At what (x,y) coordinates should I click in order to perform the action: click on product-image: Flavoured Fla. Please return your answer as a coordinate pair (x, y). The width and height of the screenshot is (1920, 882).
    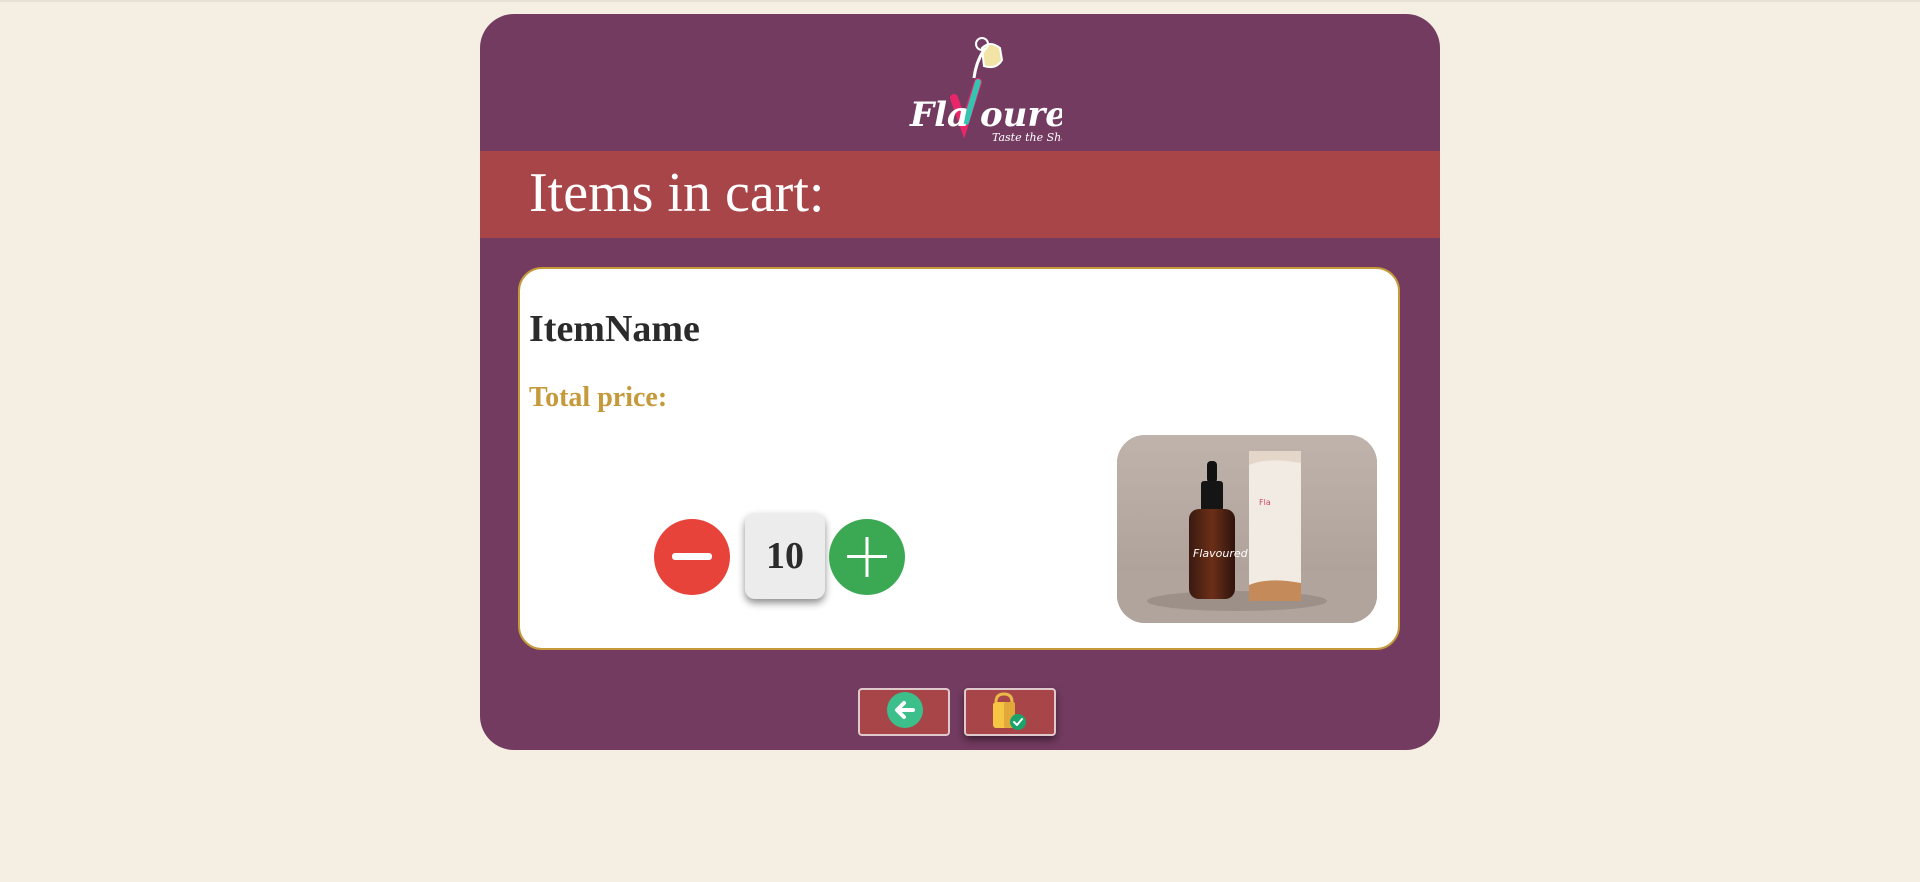
    Looking at the image, I should click on (1247, 529).